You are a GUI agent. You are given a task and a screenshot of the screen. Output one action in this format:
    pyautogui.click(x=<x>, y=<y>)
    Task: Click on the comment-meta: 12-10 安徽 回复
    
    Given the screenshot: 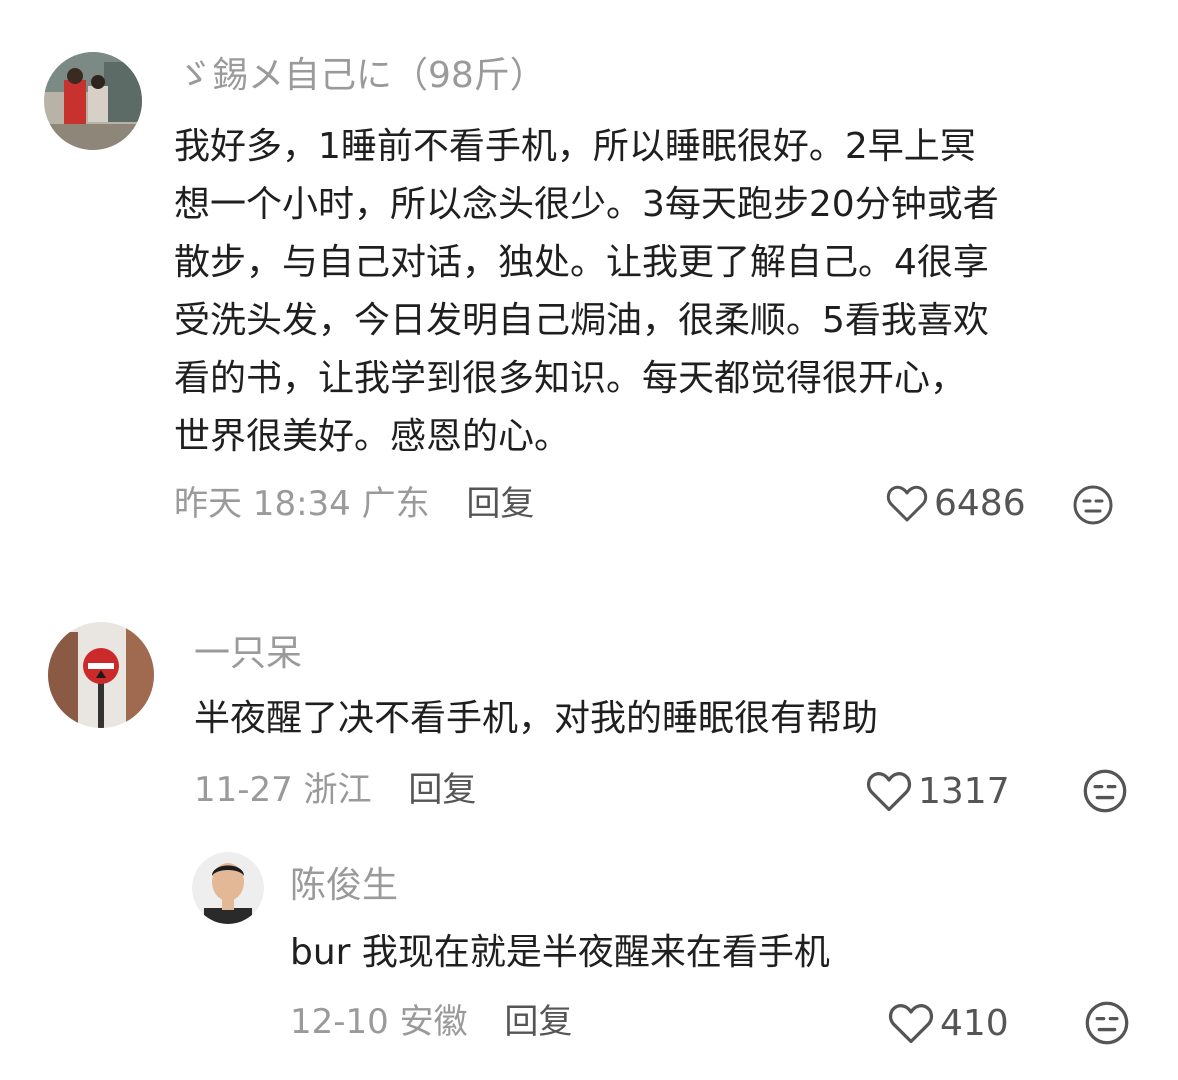 What is the action you would take?
    pyautogui.click(x=431, y=1022)
    